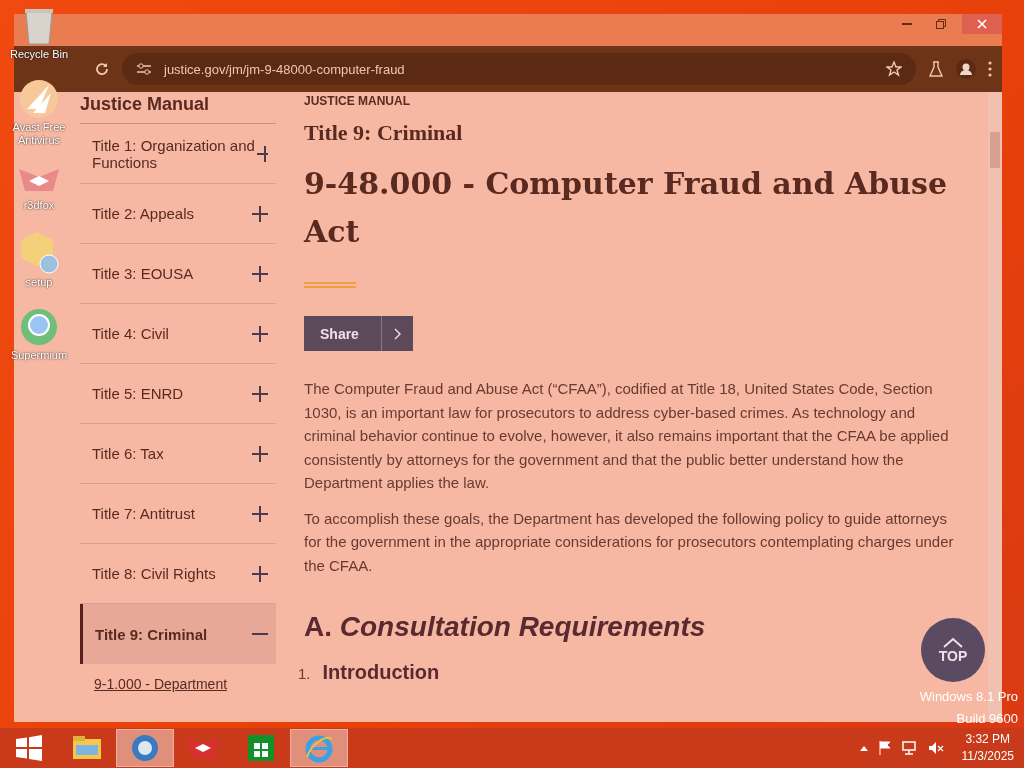 This screenshot has width=1024, height=768. I want to click on address-bar: justice.gov/jm/jm-9-48000-computer-fraud, so click(519, 69).